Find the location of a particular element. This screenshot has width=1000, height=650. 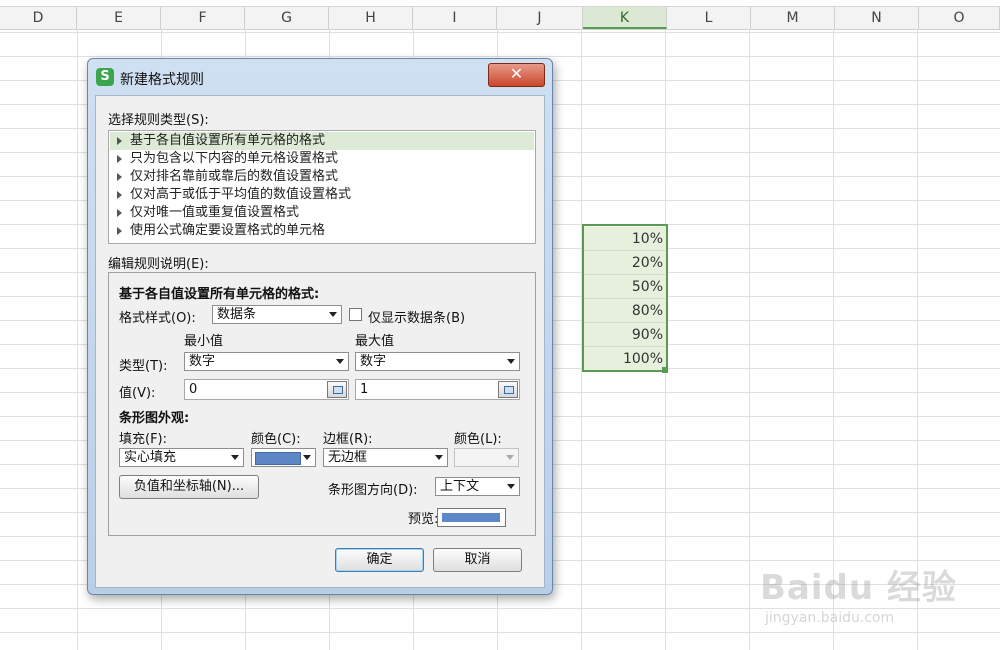

column-header-row: D E F G H I J K L M N O is located at coordinates (500, 18).